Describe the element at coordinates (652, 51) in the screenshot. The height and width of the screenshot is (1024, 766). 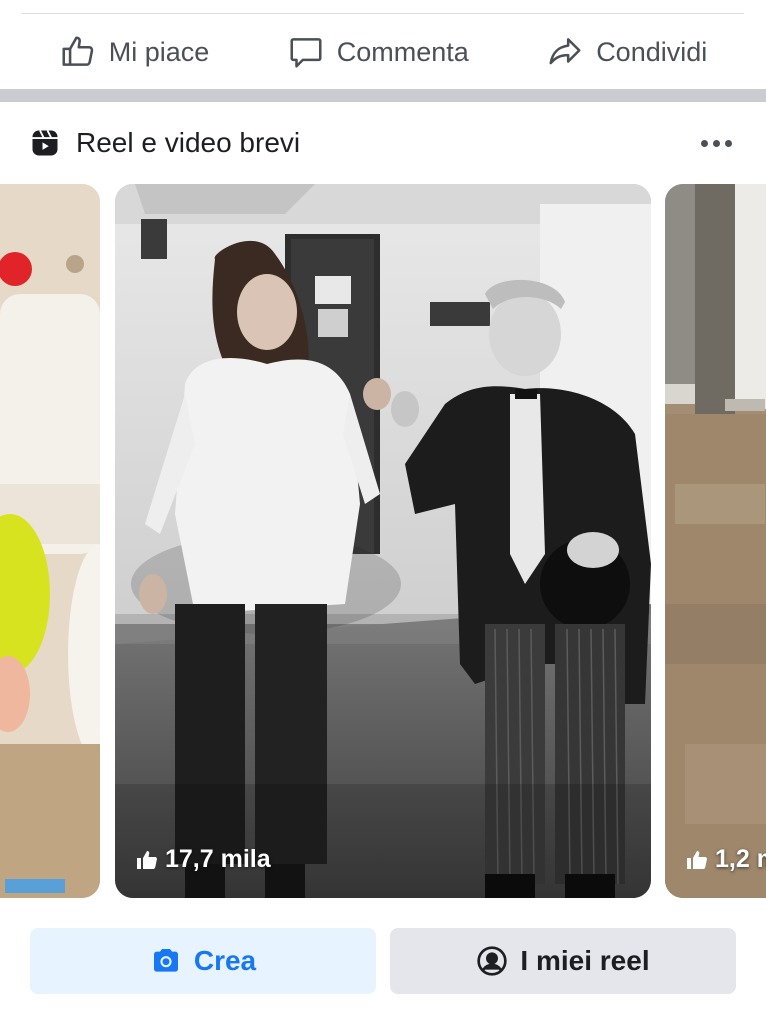
I see `share-label: Condividi` at that location.